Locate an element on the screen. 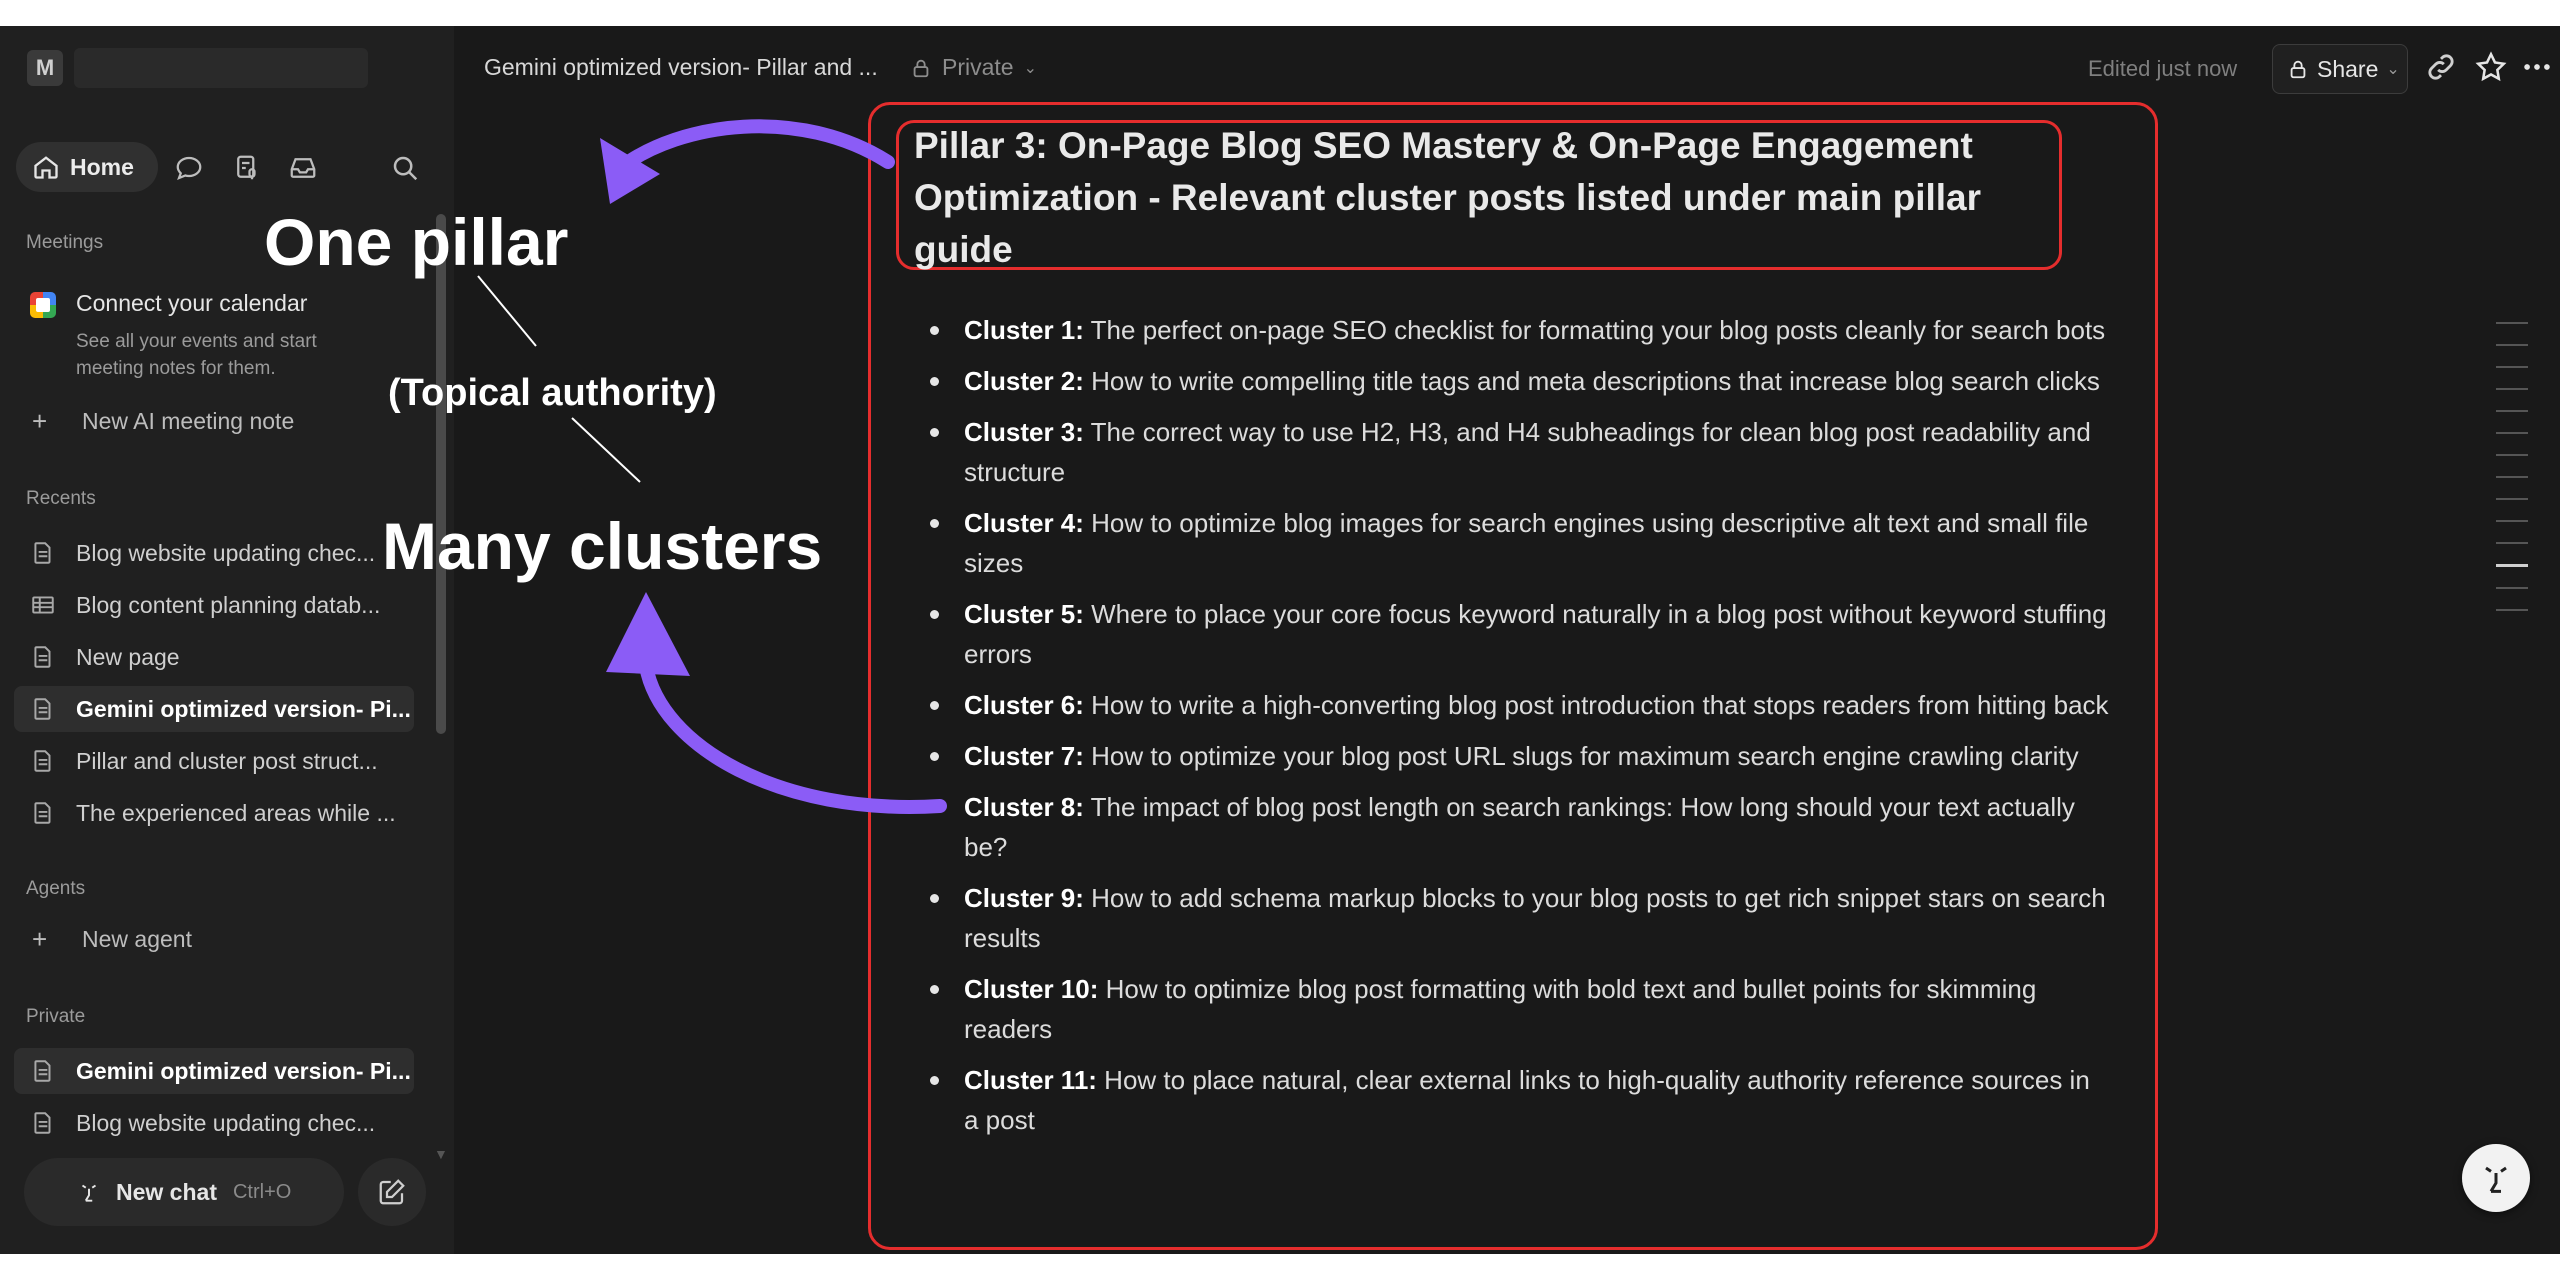 The width and height of the screenshot is (2560, 1280). agents-heading: Agents is located at coordinates (56, 888).